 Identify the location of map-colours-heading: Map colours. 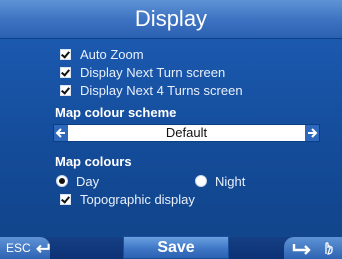
(93, 161).